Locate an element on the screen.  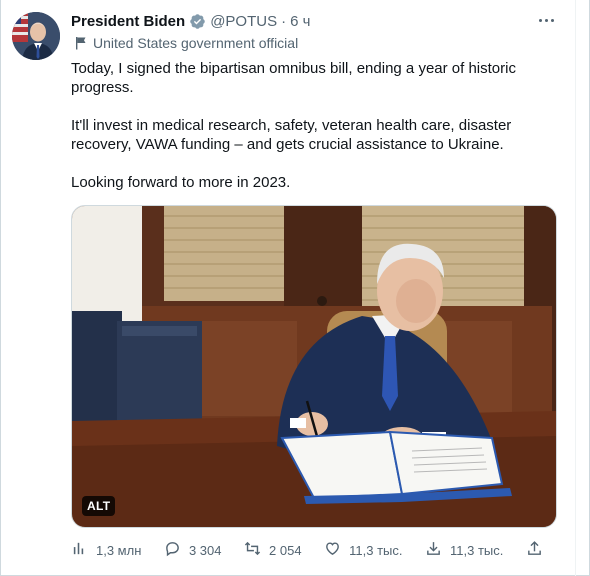
tweet-paragraph: Looking forward to more in 2023. is located at coordinates (181, 182).